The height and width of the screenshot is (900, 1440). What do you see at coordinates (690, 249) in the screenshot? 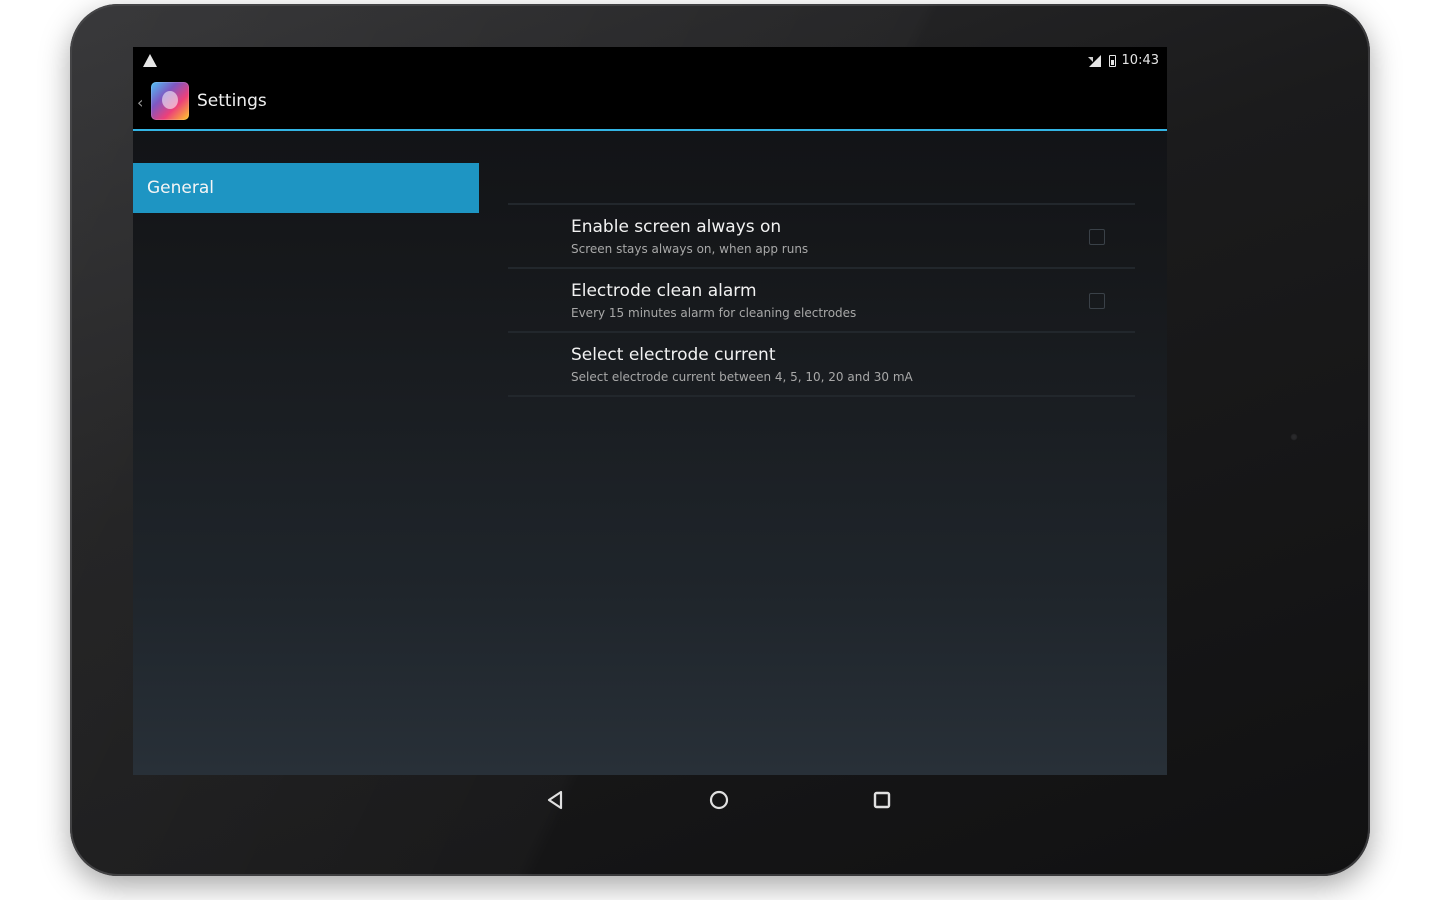
I see `pref-summary: Screen stays always on, when app runs` at bounding box center [690, 249].